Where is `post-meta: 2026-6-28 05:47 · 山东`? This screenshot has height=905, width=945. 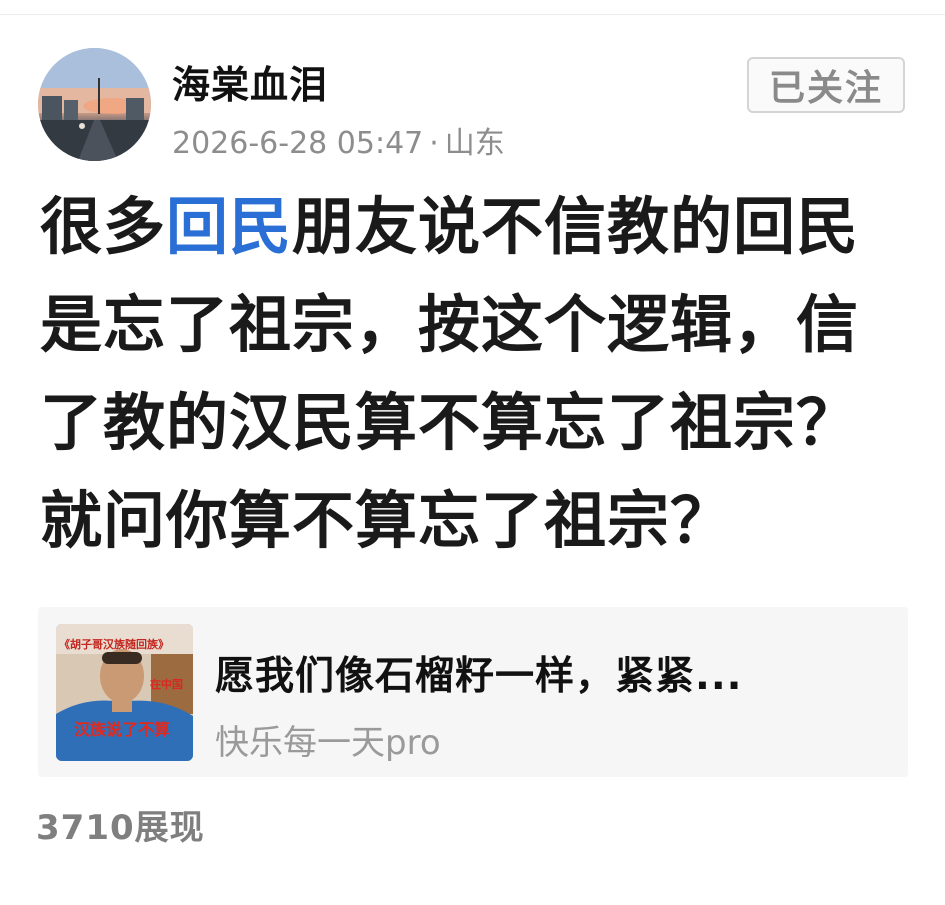 post-meta: 2026-6-28 05:47 · 山东 is located at coordinates (338, 140).